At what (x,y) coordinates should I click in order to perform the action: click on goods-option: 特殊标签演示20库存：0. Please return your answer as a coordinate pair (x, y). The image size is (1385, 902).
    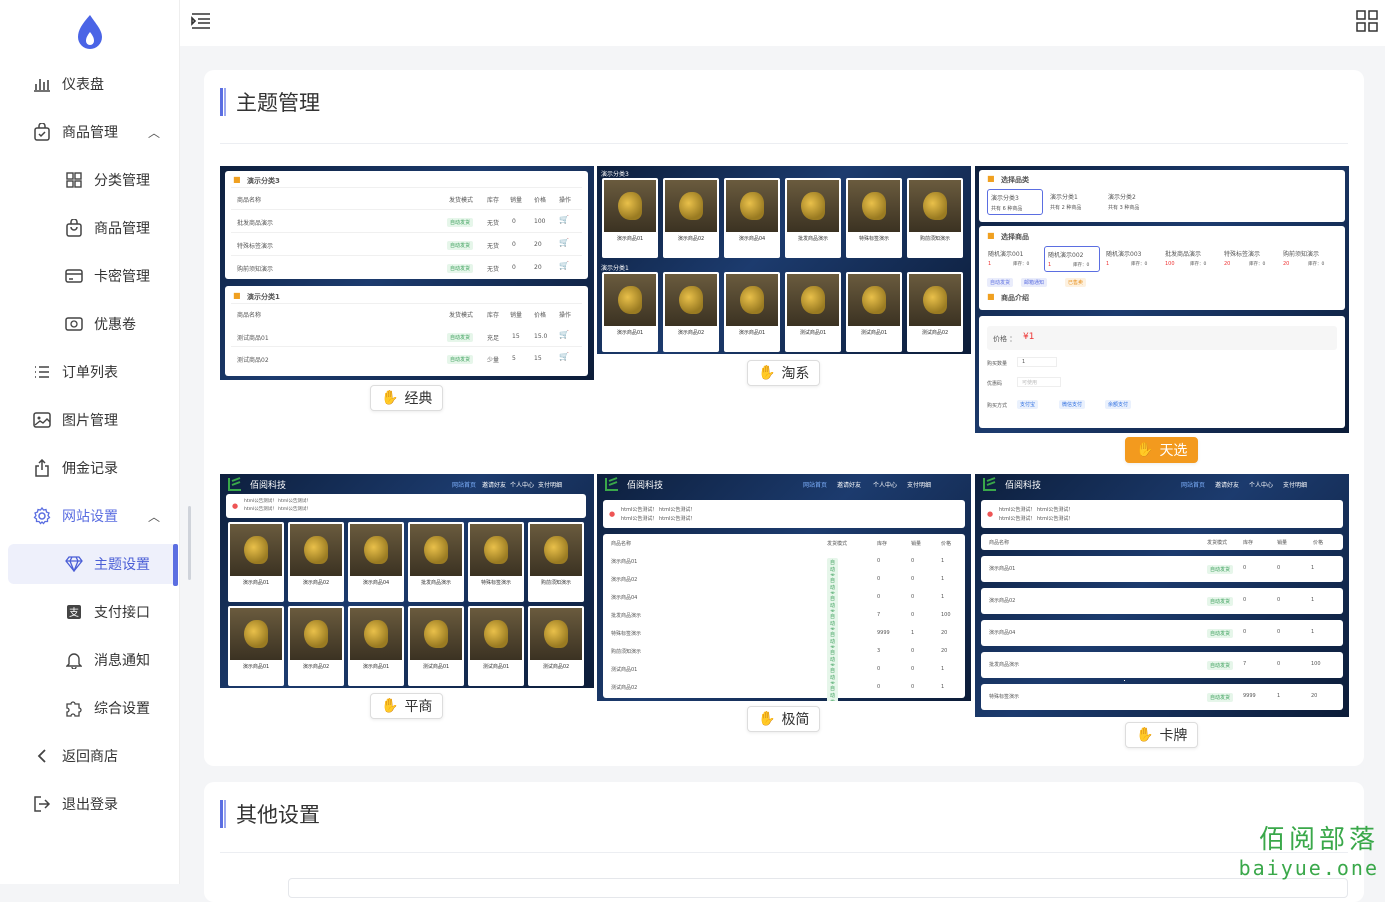
    Looking at the image, I should click on (1249, 259).